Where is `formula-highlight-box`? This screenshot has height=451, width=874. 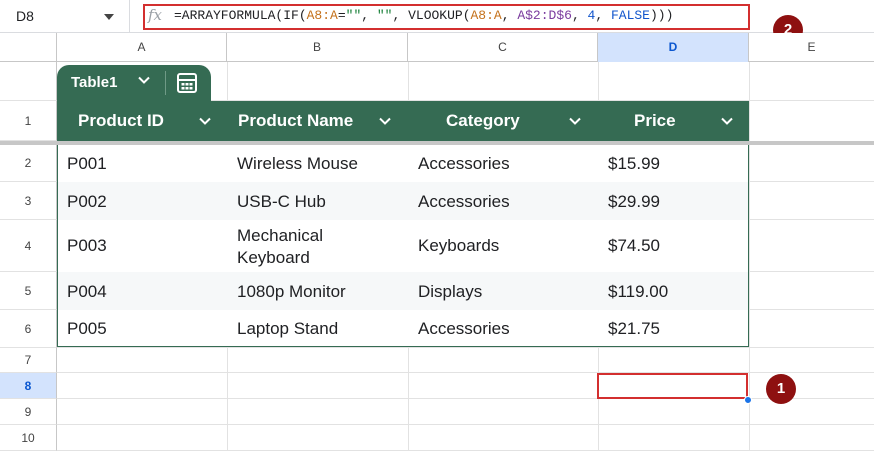
formula-highlight-box is located at coordinates (446, 17).